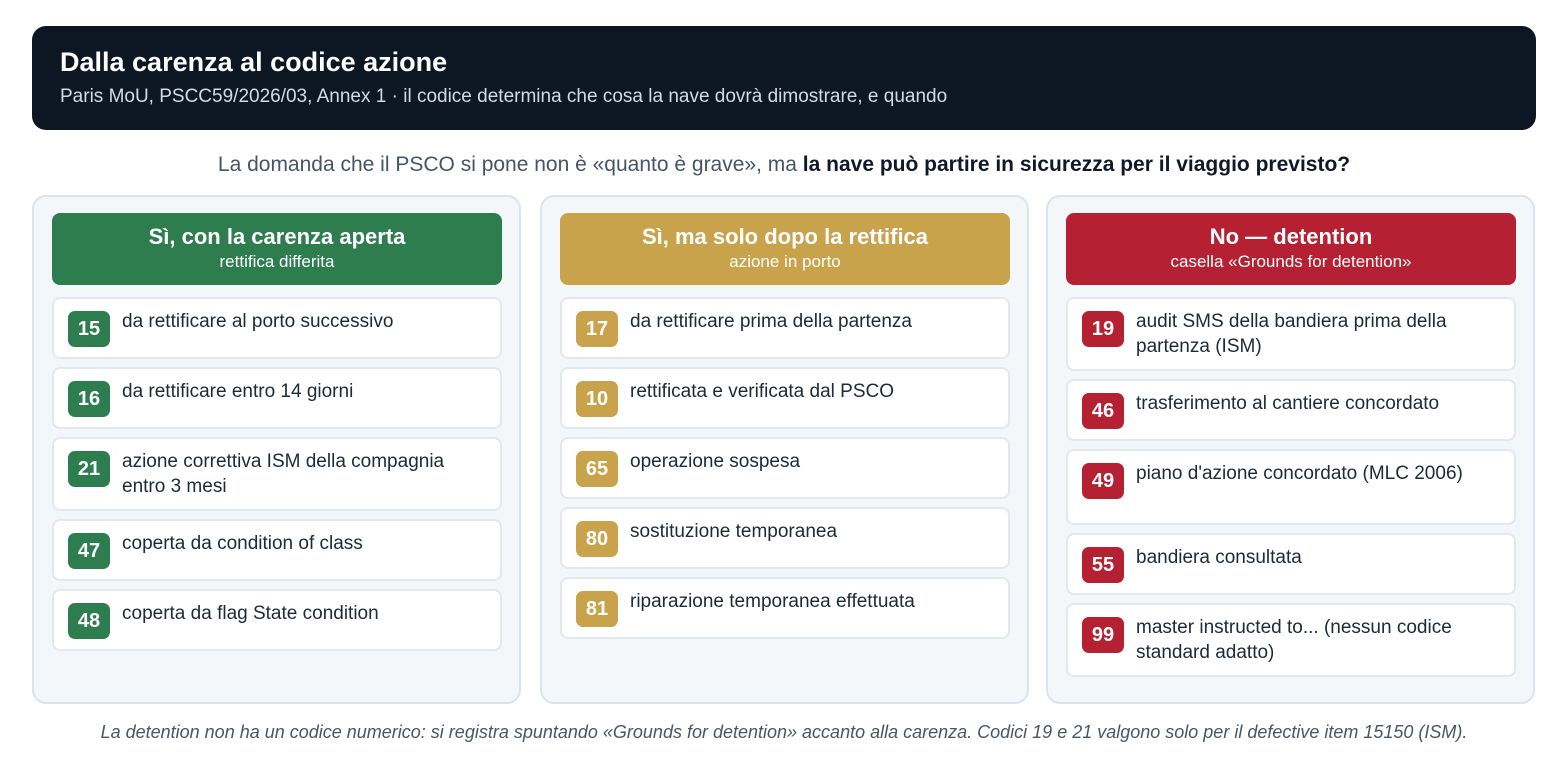 The image size is (1568, 784). I want to click on action-code-card: 48 coperta da flag State condition, so click(277, 620).